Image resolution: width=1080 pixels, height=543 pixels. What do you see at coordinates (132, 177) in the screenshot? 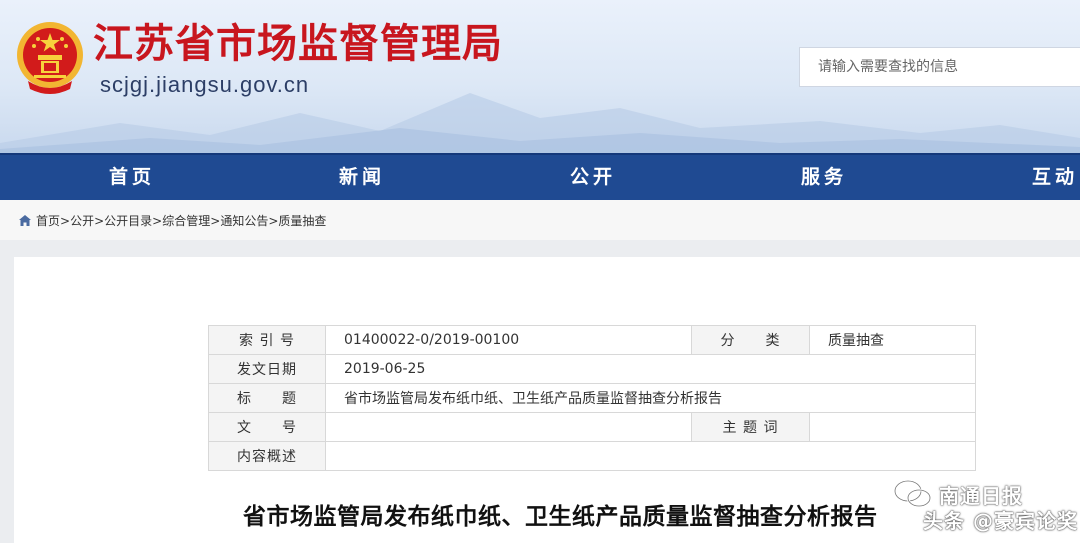
I see `nav-item-home: 首页` at bounding box center [132, 177].